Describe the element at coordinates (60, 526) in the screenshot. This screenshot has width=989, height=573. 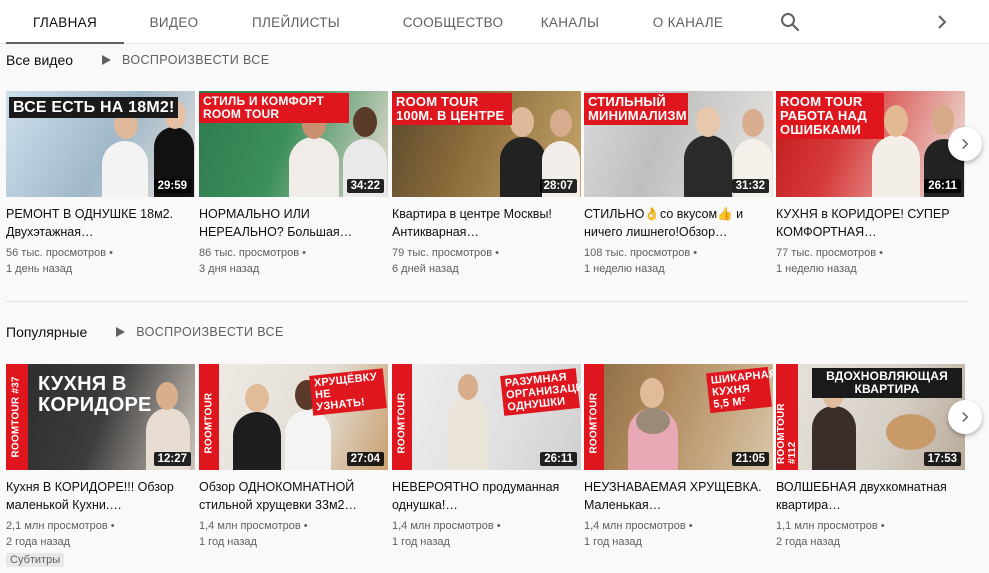
I see `video-views: 2,1 млн просмотров •` at that location.